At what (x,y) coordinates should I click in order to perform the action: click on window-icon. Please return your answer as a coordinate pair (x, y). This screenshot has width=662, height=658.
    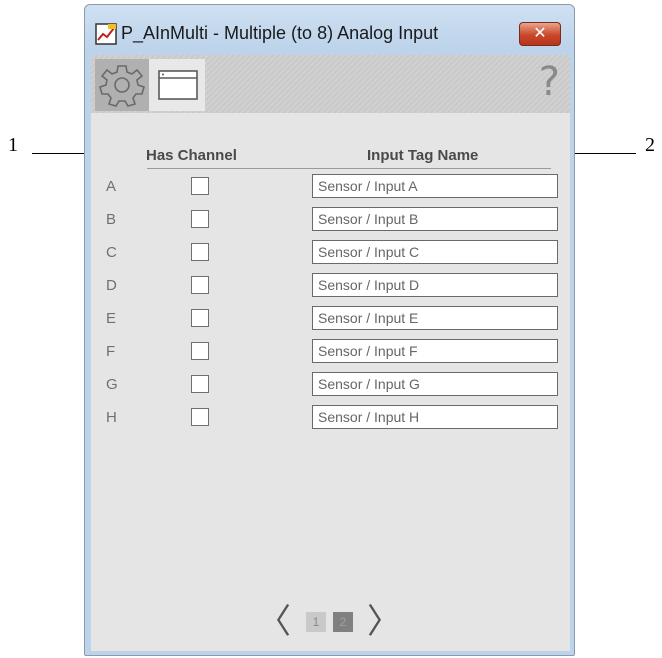
    Looking at the image, I should click on (178, 85).